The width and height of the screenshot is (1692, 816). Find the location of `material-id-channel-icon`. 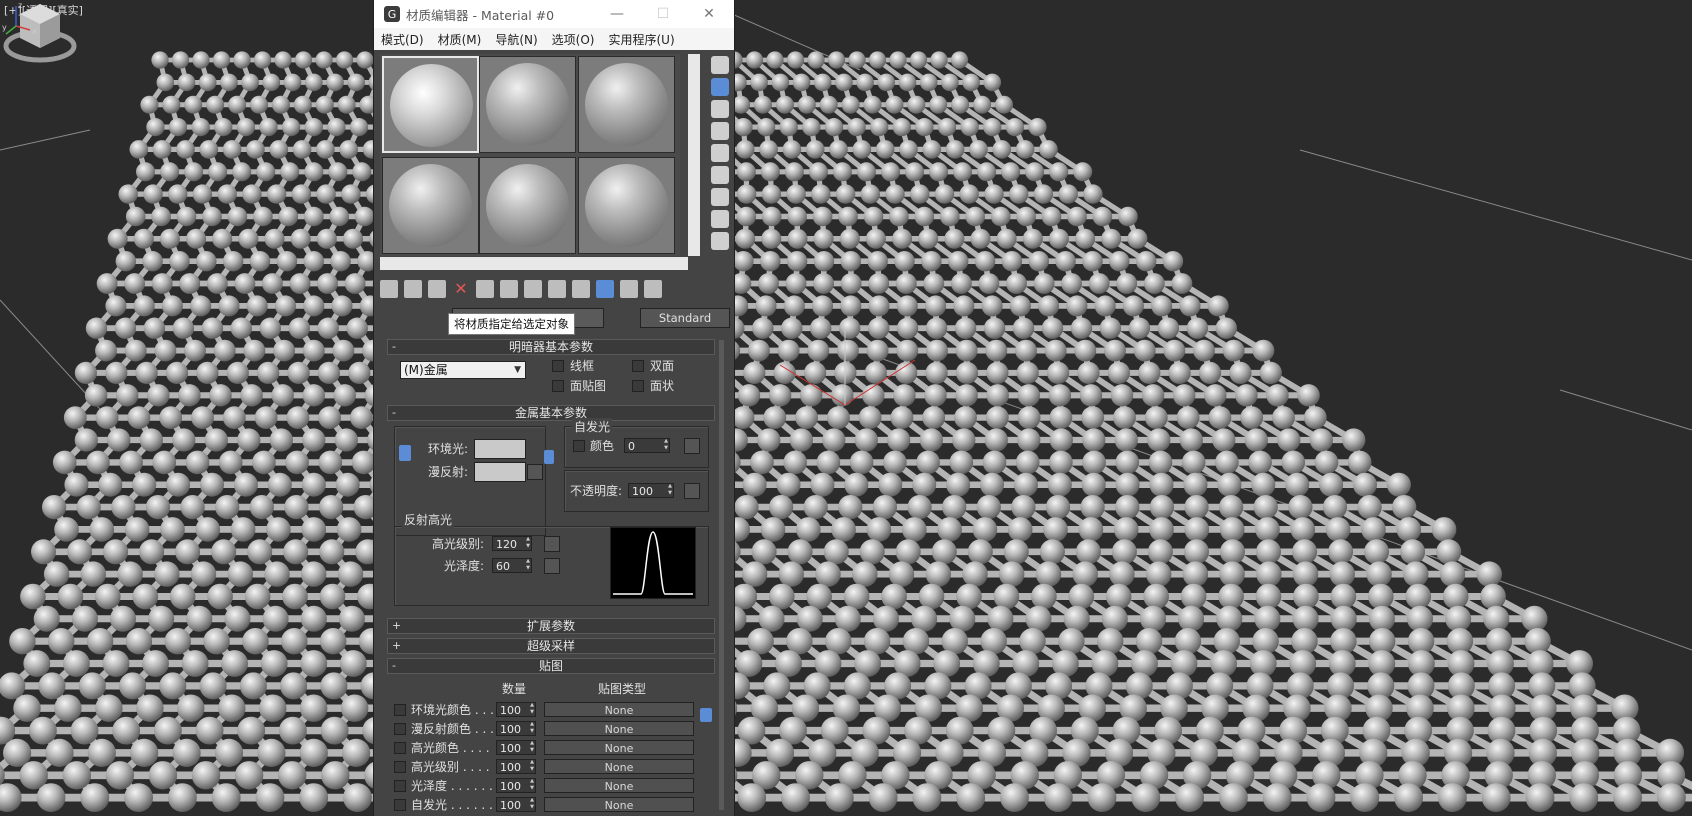

material-id-channel-icon is located at coordinates (557, 289).